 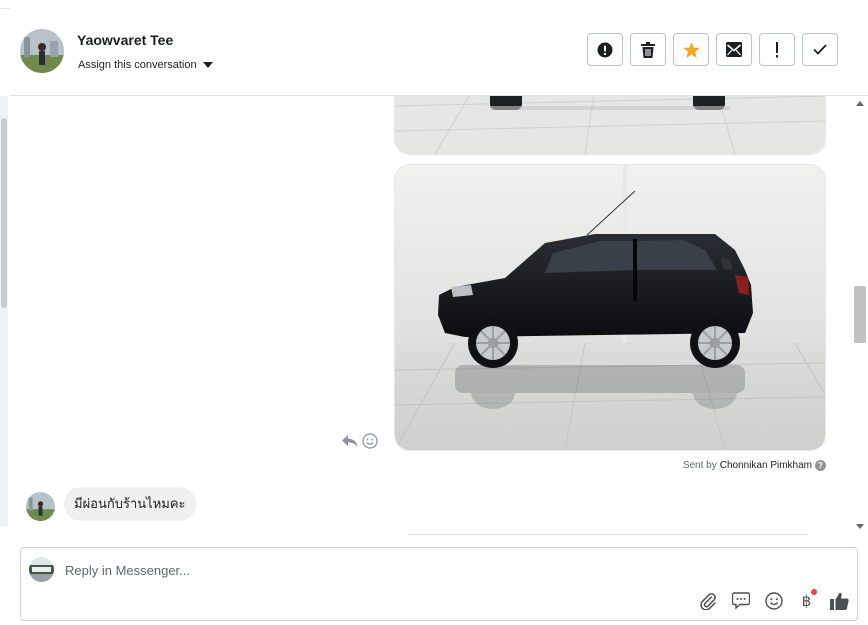 I want to click on emoji-button, so click(x=773, y=600).